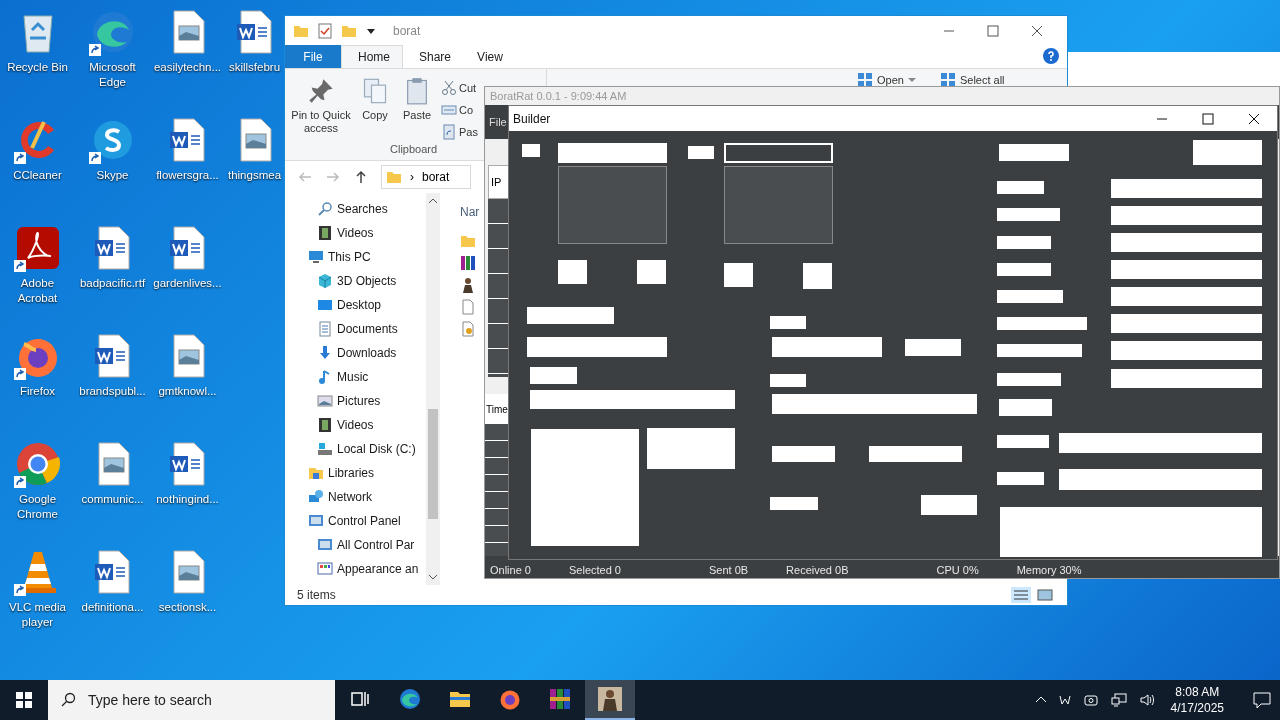  What do you see at coordinates (37, 149) in the screenshot?
I see `desktop-icon: CCleaner` at bounding box center [37, 149].